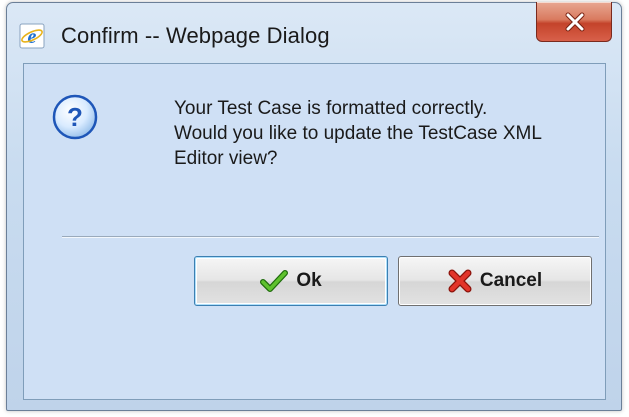  Describe the element at coordinates (331, 108) in the screenshot. I see `message-line: Your Test Case is formatted correctly.` at that location.